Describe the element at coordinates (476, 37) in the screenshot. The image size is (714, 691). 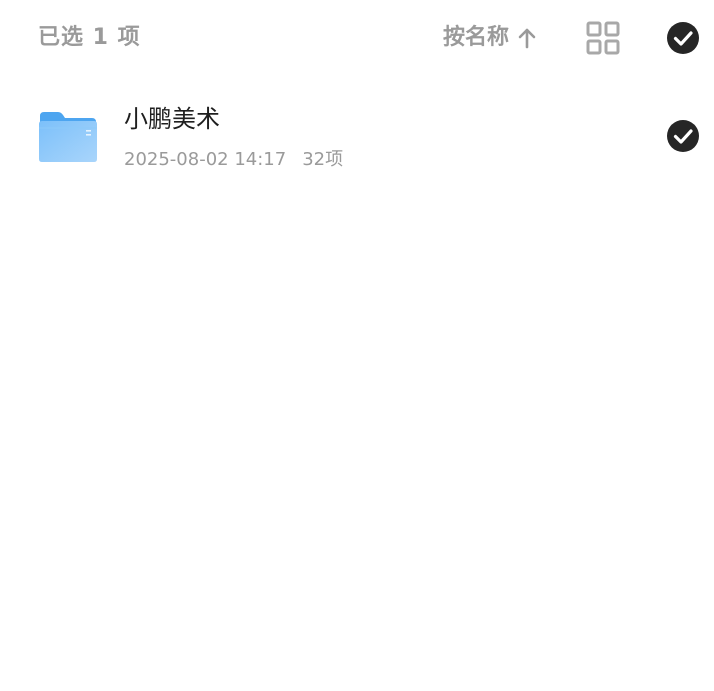
I see `sort-label: 按名称` at that location.